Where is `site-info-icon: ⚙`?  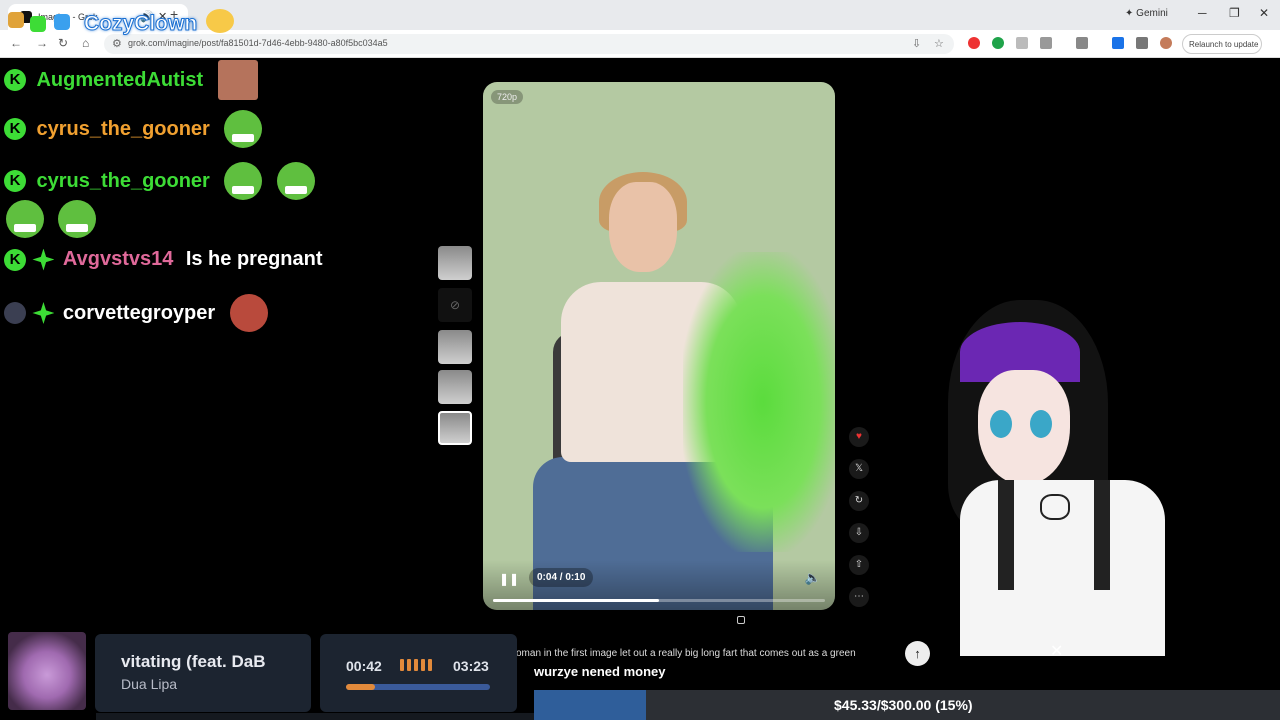
site-info-icon: ⚙ is located at coordinates (117, 43).